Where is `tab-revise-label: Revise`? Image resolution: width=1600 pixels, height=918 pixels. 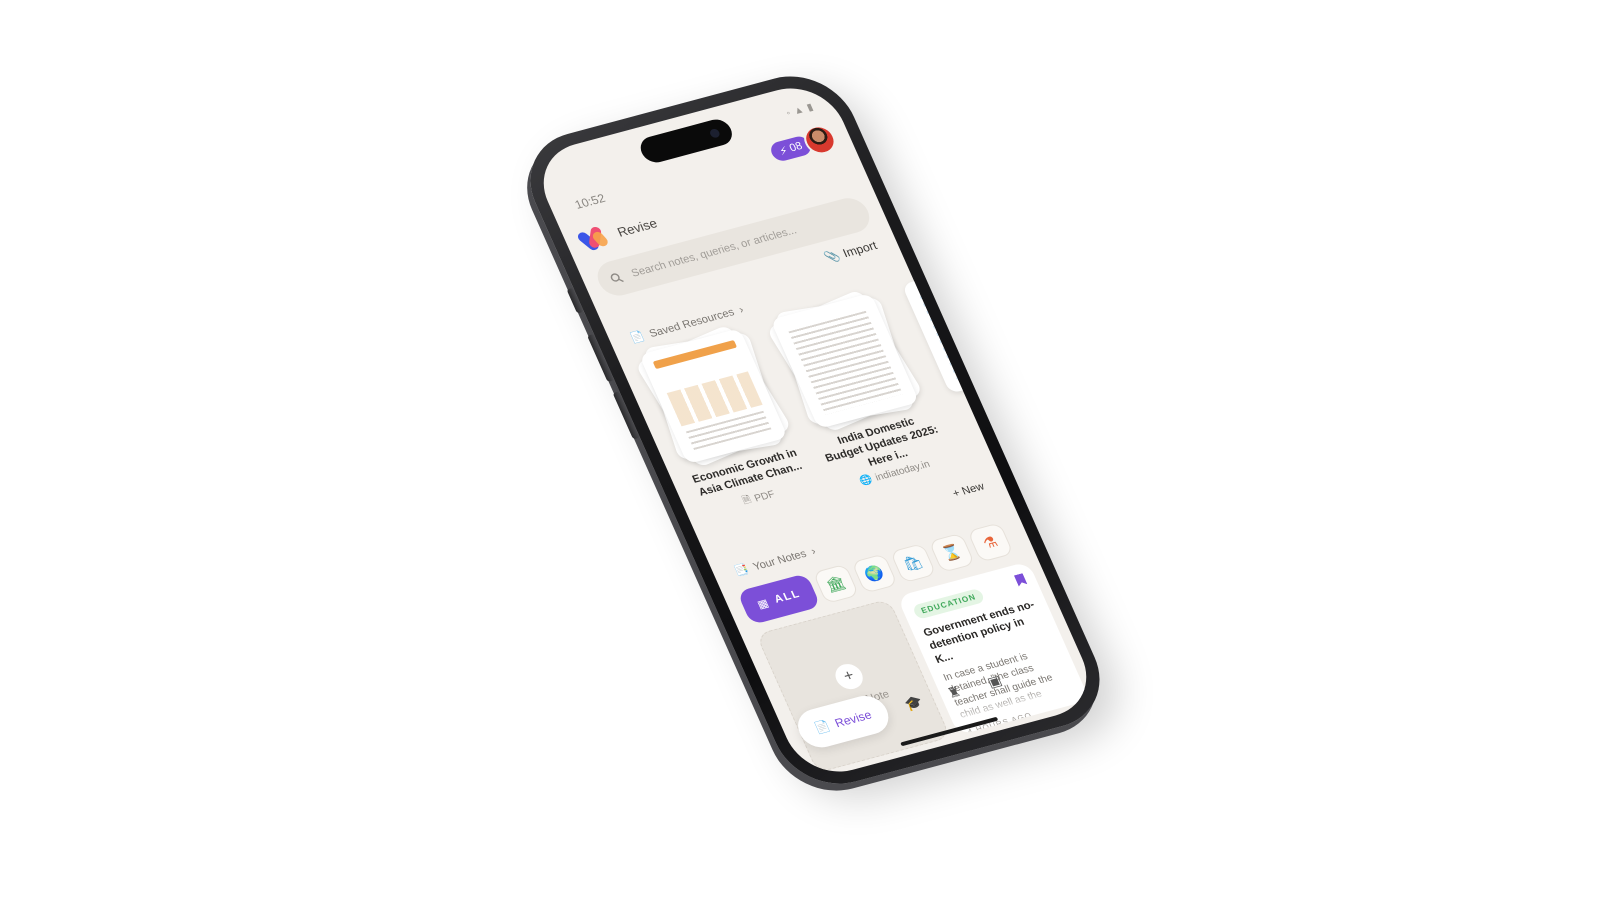 tab-revise-label: Revise is located at coordinates (853, 719).